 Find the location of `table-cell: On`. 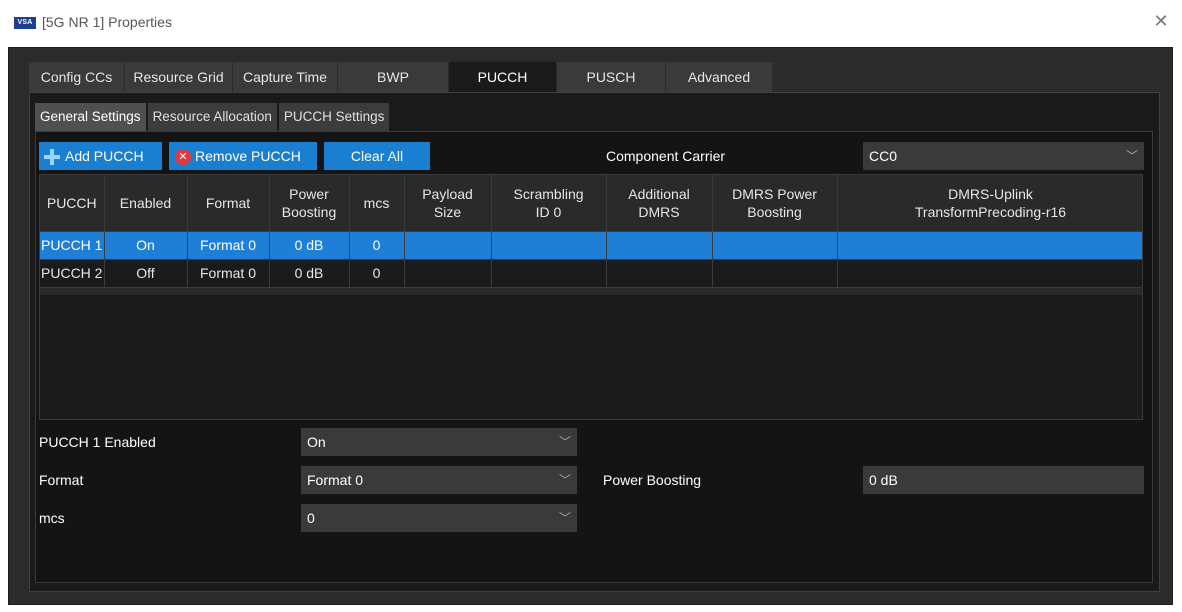

table-cell: On is located at coordinates (146, 245).